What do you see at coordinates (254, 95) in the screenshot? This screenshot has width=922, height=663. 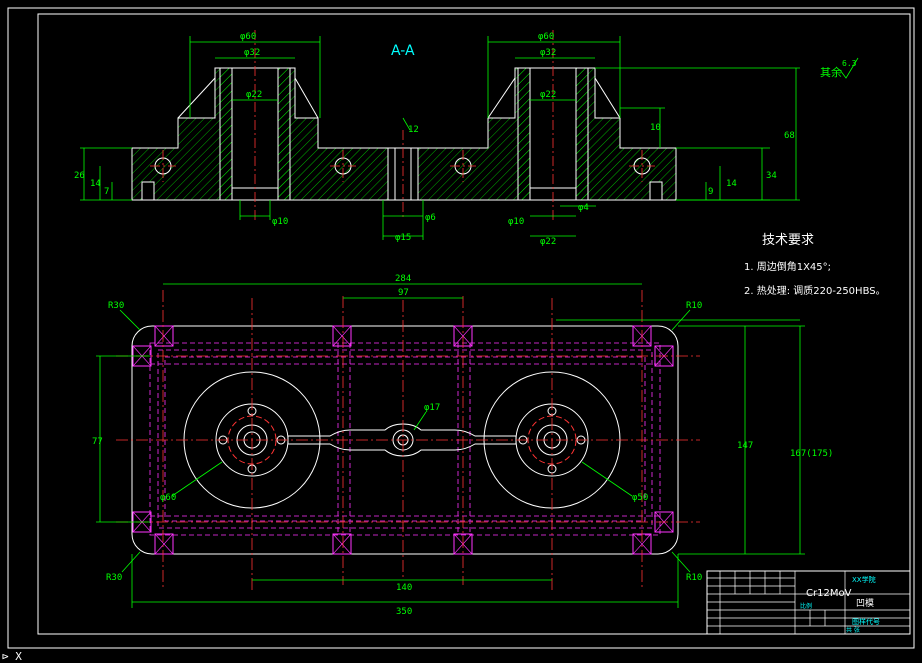 I see `dim-left-d3: φ22` at bounding box center [254, 95].